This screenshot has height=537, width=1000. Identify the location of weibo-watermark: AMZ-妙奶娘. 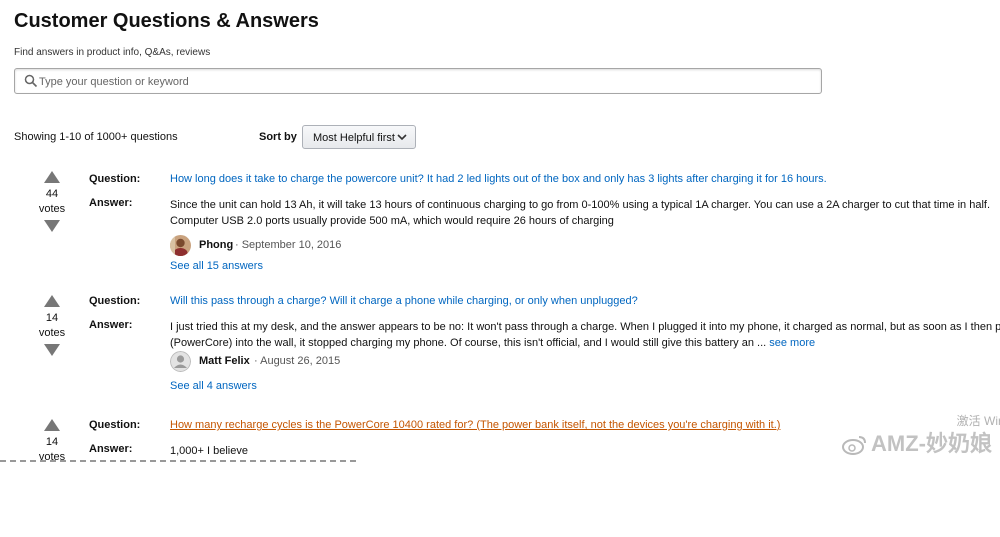
(916, 442).